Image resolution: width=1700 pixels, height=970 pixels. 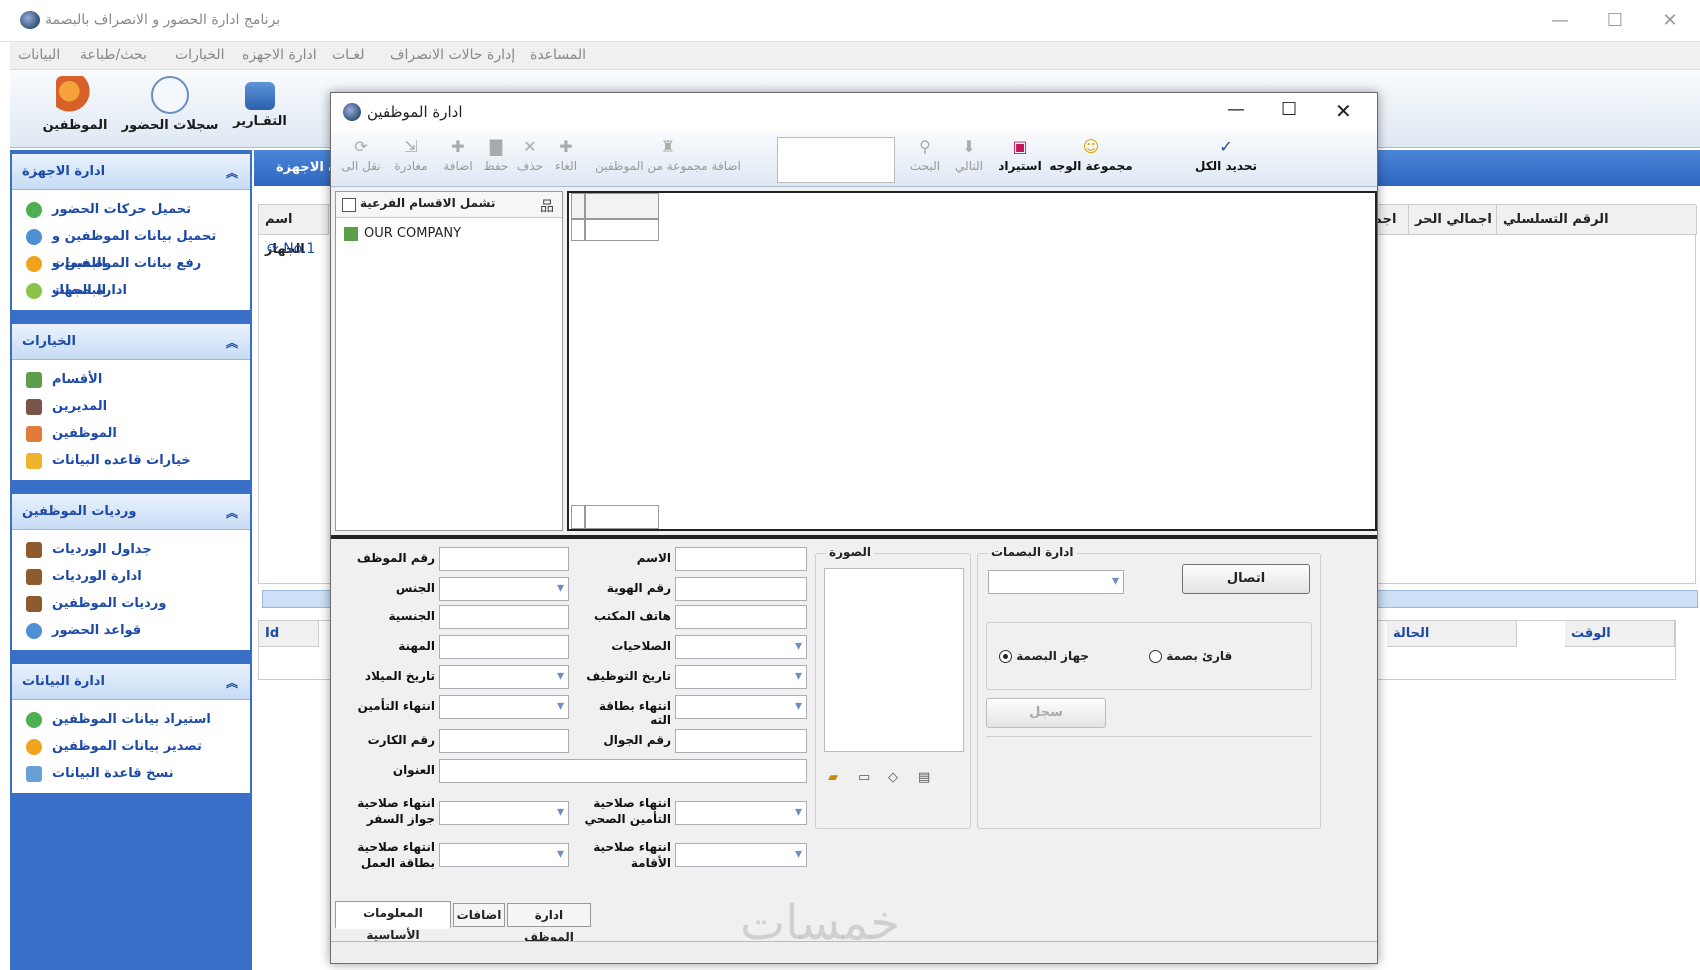 I want to click on sidebar-item-download-attendance: تحميل حركات الحضور, so click(x=131, y=209).